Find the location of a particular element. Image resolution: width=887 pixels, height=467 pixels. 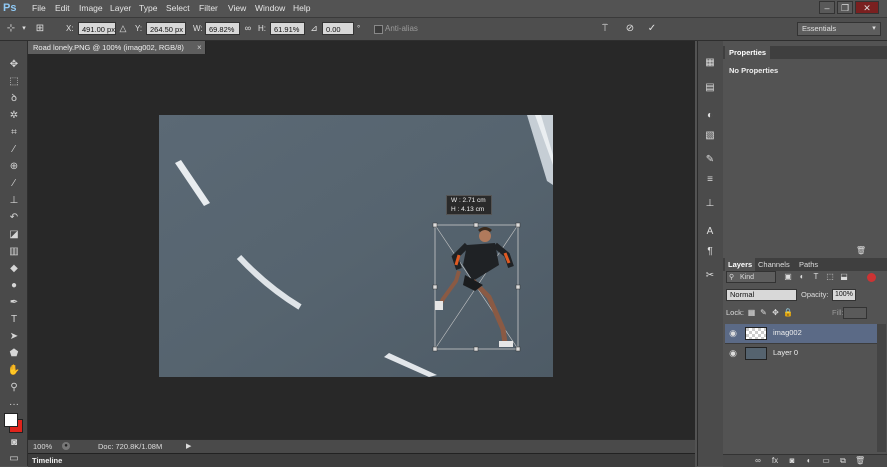

timeline-panel: Timeline is located at coordinates (361, 460).